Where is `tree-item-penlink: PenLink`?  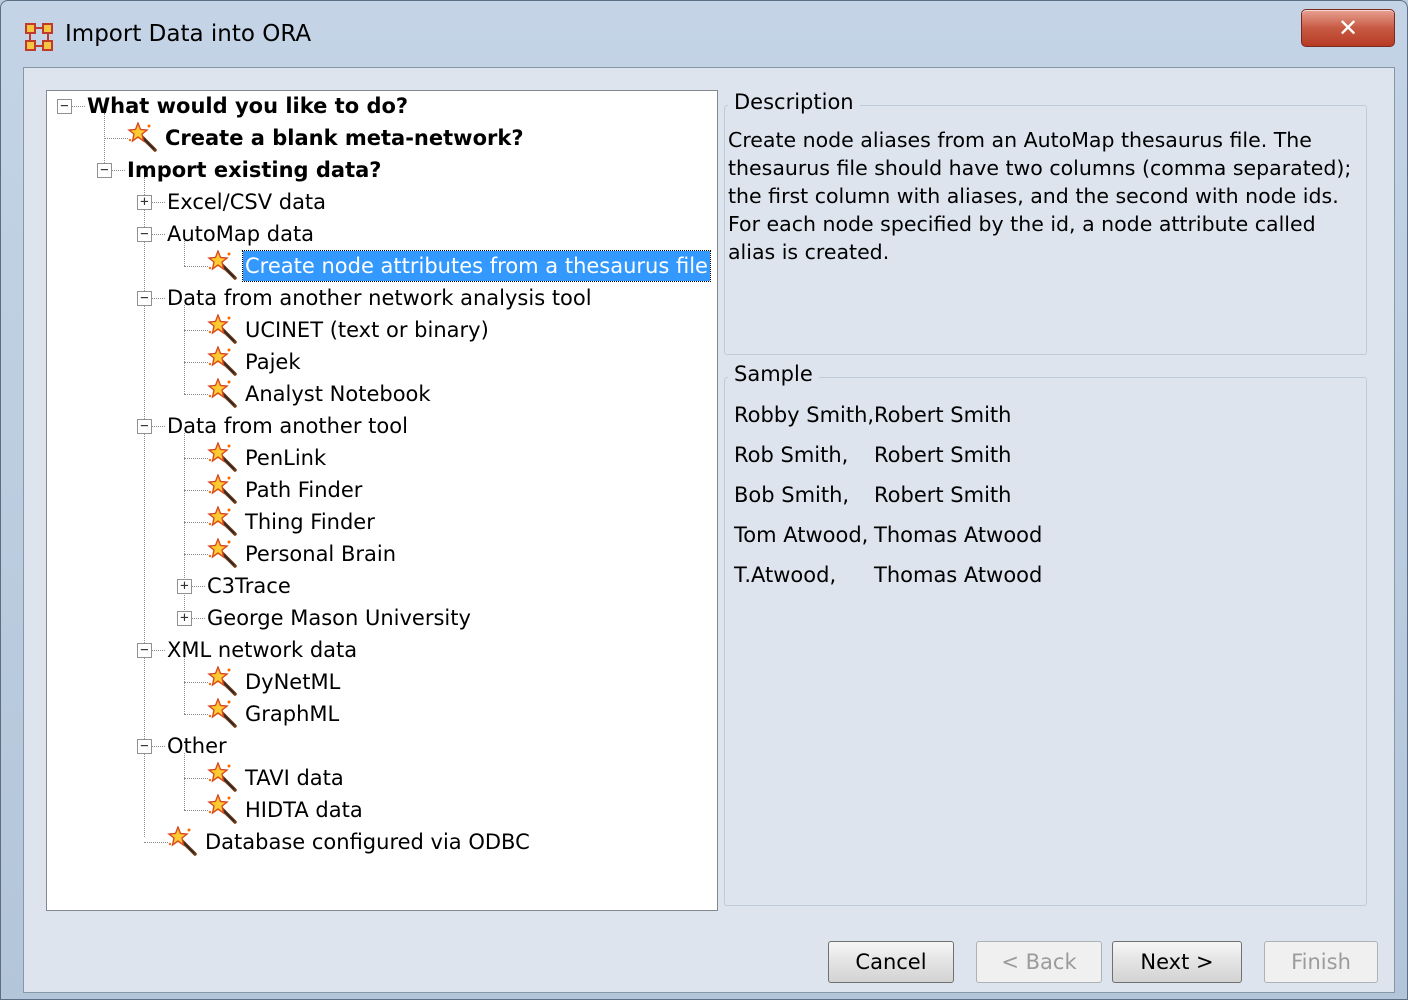
tree-item-penlink: PenLink is located at coordinates (285, 458).